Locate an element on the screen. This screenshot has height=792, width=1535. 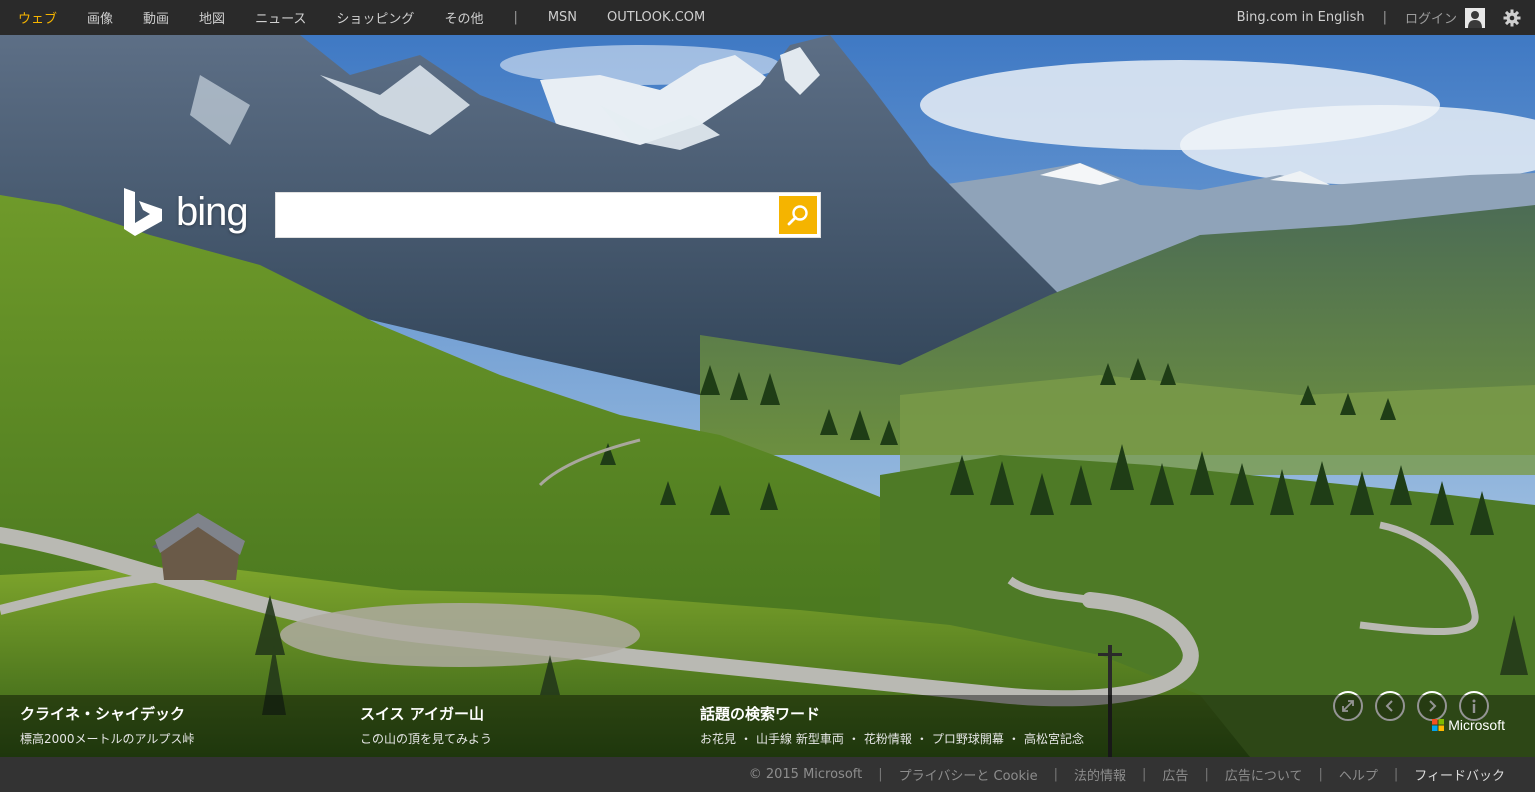
caption-subject: スイス アイガー山 この山の頂を見てみよう is located at coordinates (426, 725).